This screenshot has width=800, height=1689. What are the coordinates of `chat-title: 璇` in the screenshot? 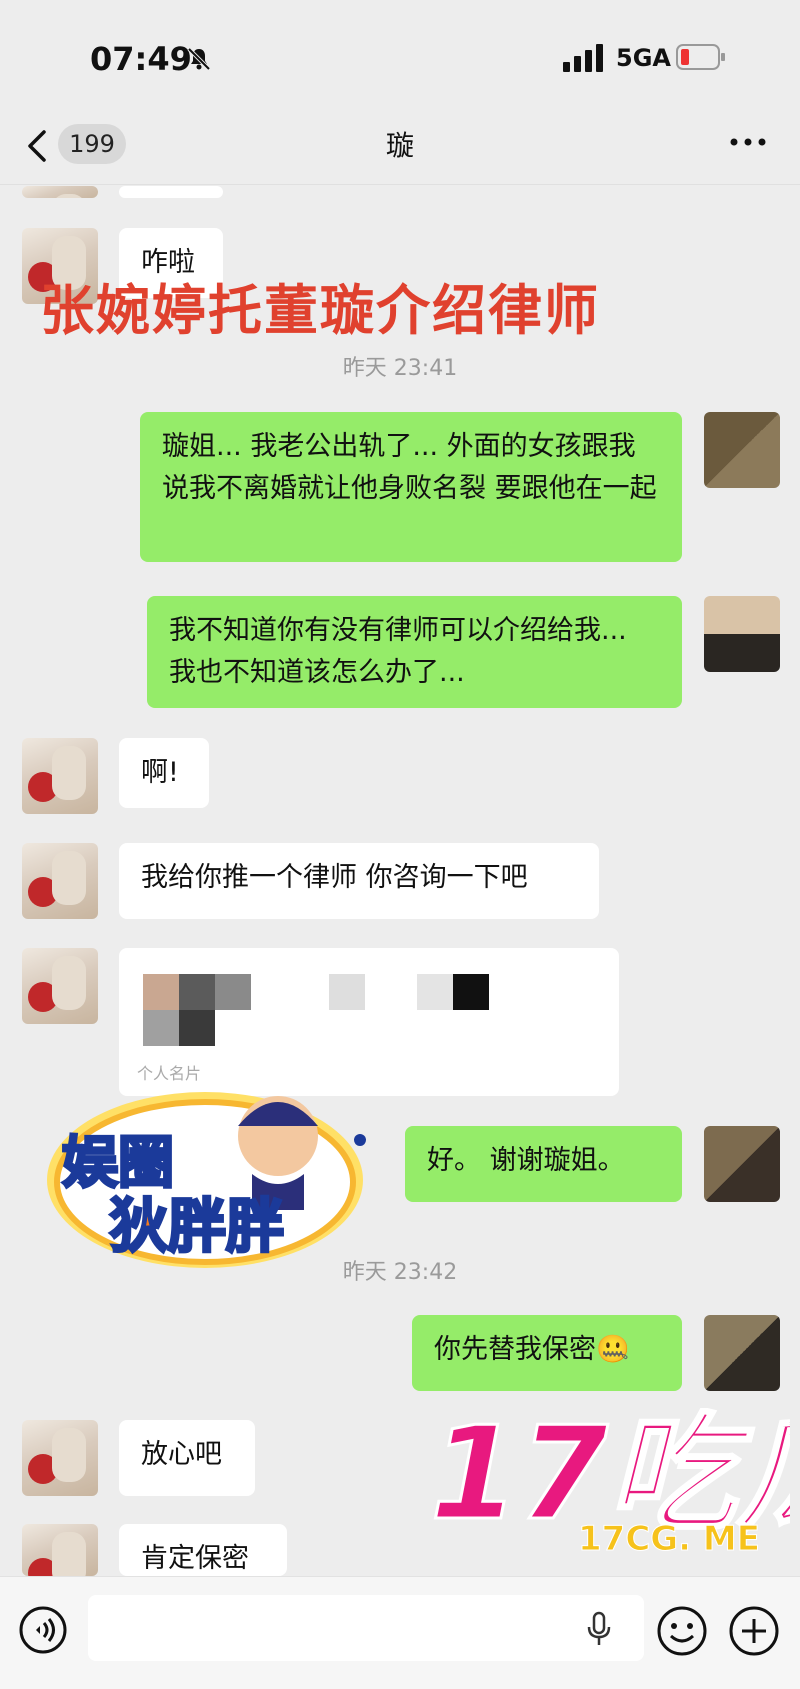 It's located at (399, 145).